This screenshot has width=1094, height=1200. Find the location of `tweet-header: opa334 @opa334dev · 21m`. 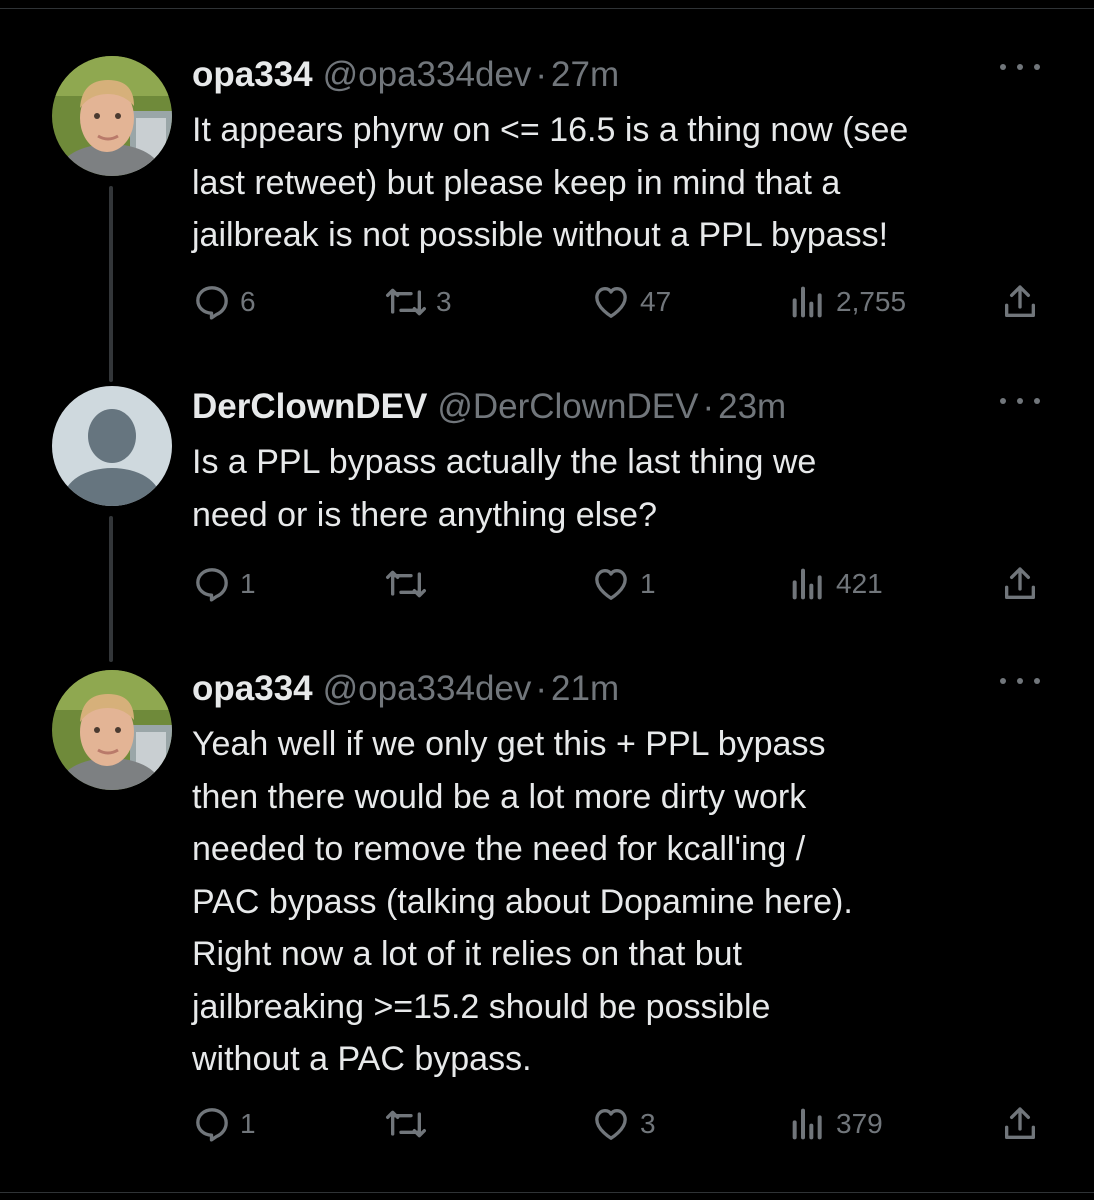

tweet-header: opa334 @opa334dev · 21m is located at coordinates (405, 689).